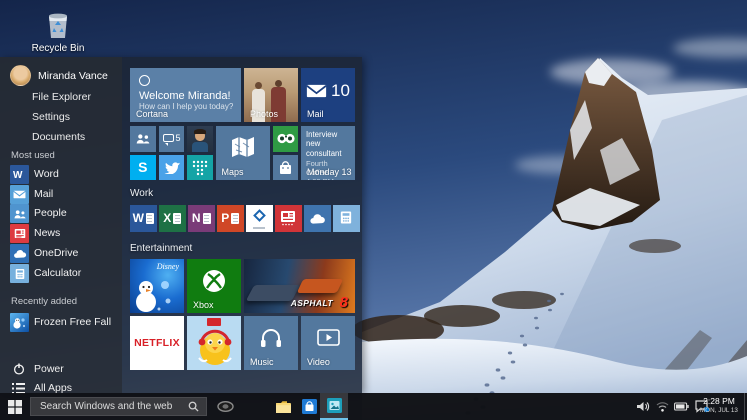 This screenshot has height=420, width=747. Describe the element at coordinates (193, 406) in the screenshot. I see `search-icon` at that location.